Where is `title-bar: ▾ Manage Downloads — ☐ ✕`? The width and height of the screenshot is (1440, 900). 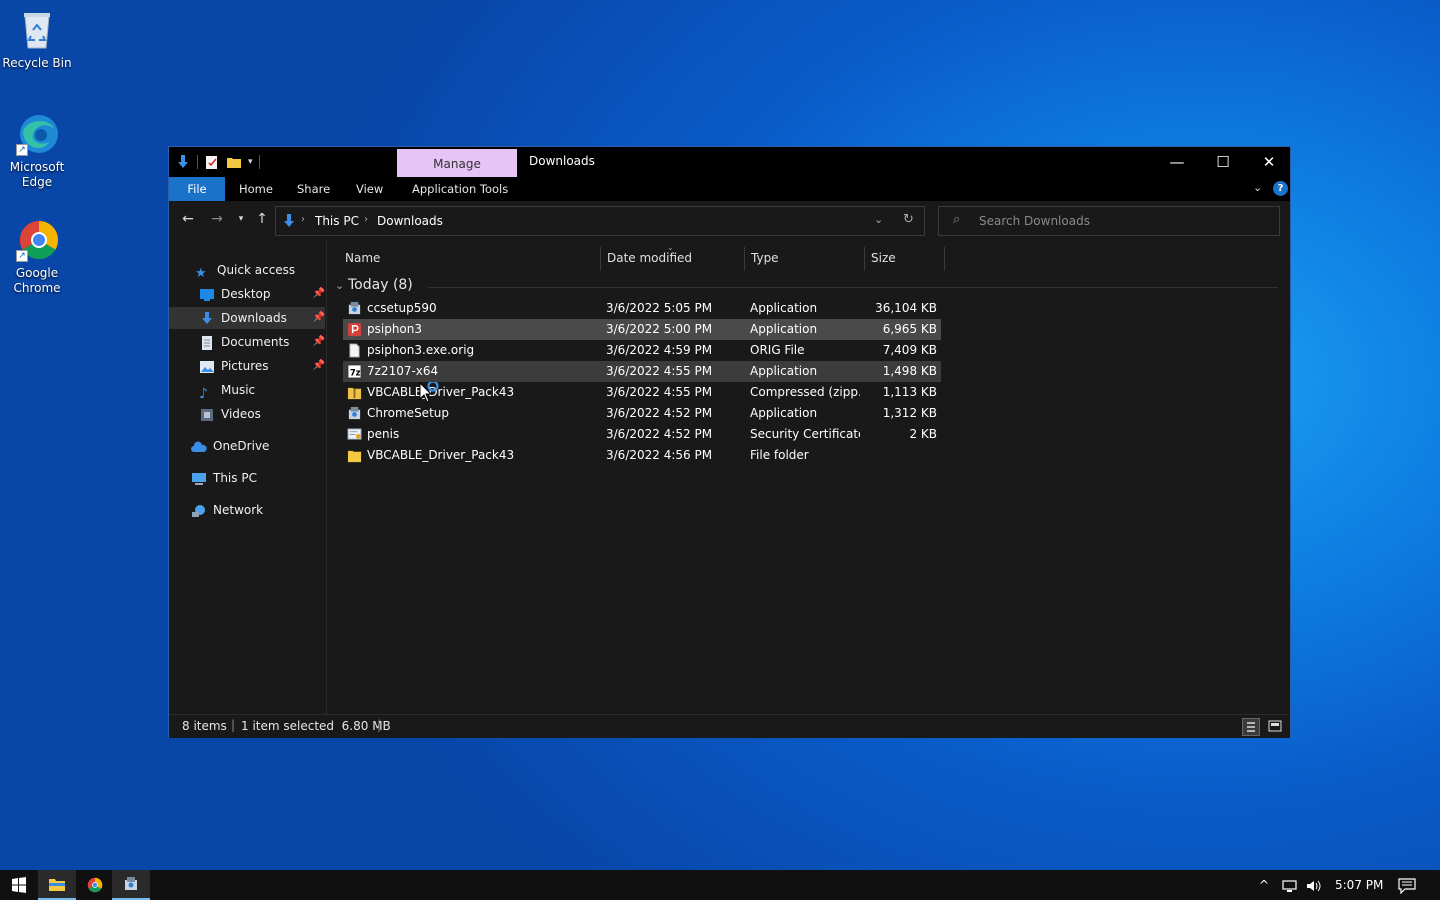
title-bar: ▾ Manage Downloads — ☐ ✕ is located at coordinates (729, 162).